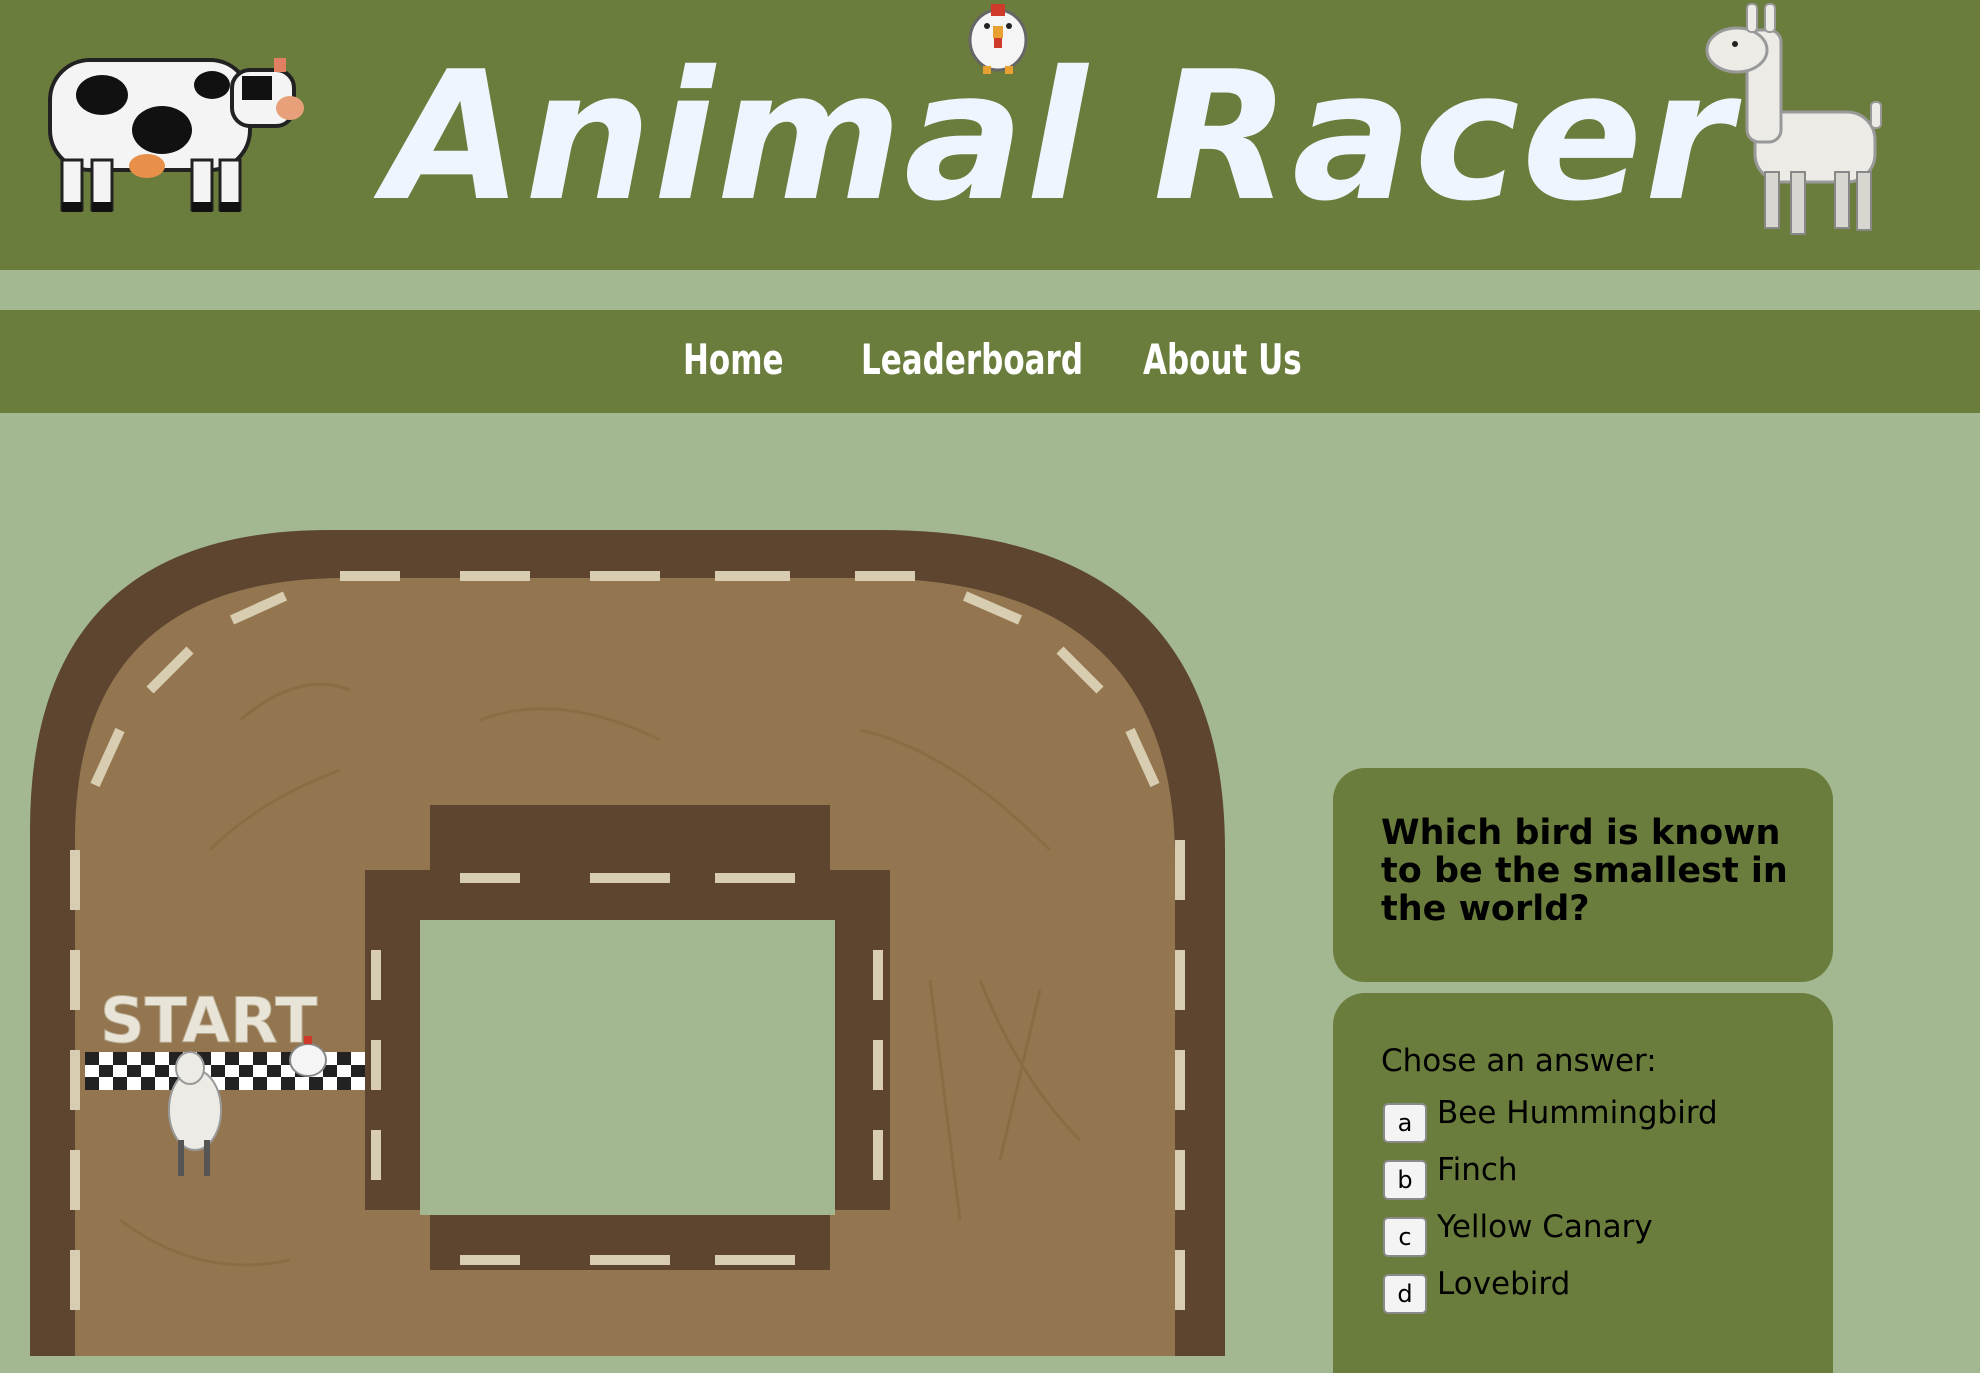  What do you see at coordinates (972, 360) in the screenshot?
I see `nav-leaderboard-link: Leaderboard` at bounding box center [972, 360].